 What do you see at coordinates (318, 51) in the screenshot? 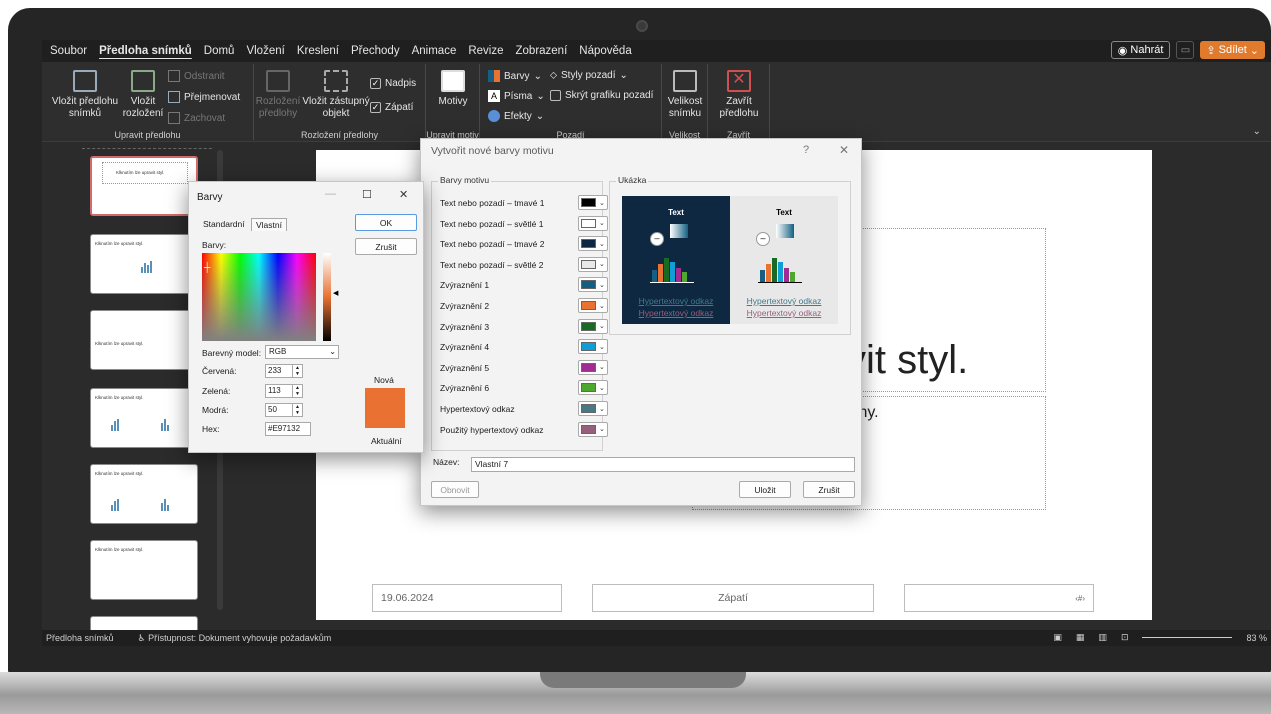
I see `menu-item: Kreslení` at bounding box center [318, 51].